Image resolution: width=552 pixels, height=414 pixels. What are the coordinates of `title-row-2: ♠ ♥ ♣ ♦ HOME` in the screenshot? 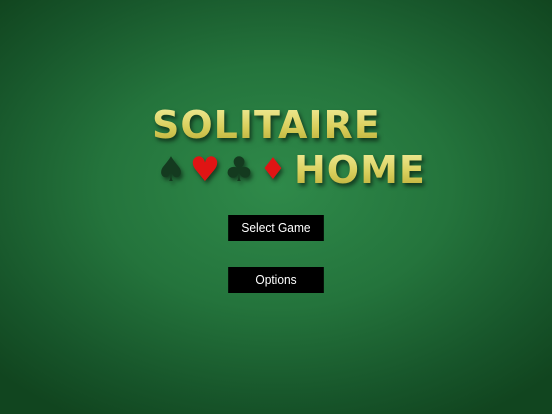 It's located at (290, 170).